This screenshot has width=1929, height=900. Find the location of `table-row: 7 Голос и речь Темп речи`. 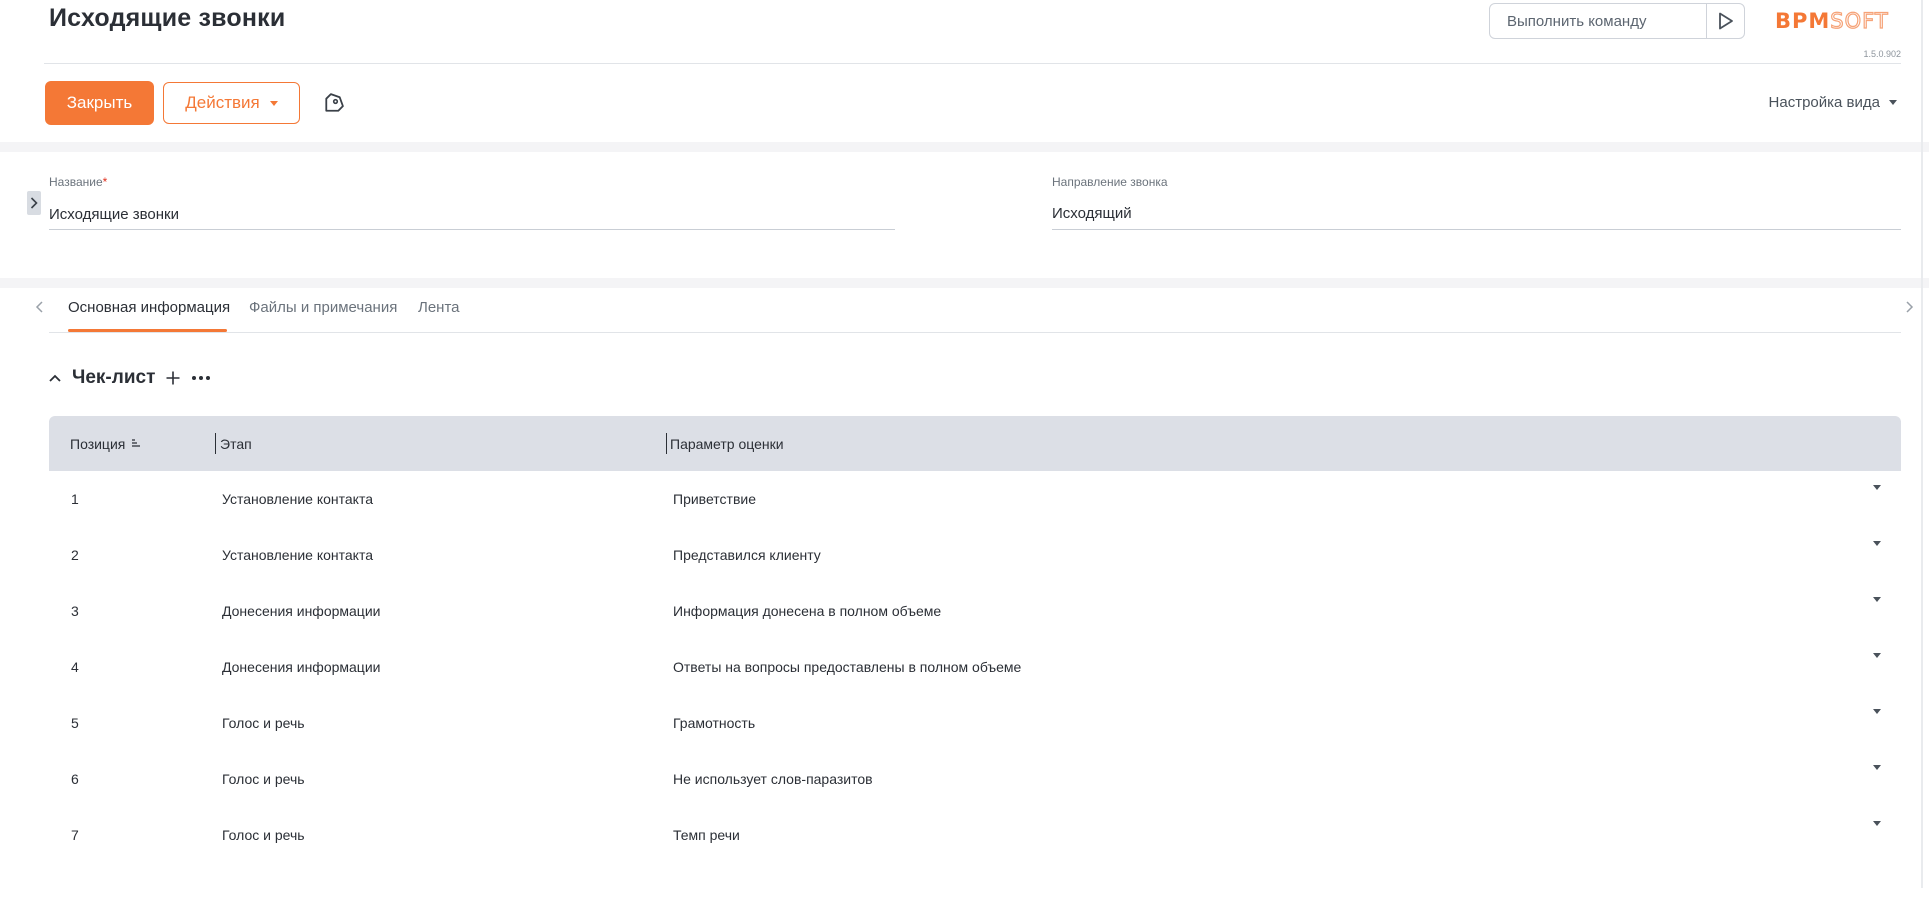

table-row: 7 Голос и речь Темп речи is located at coordinates (975, 835).